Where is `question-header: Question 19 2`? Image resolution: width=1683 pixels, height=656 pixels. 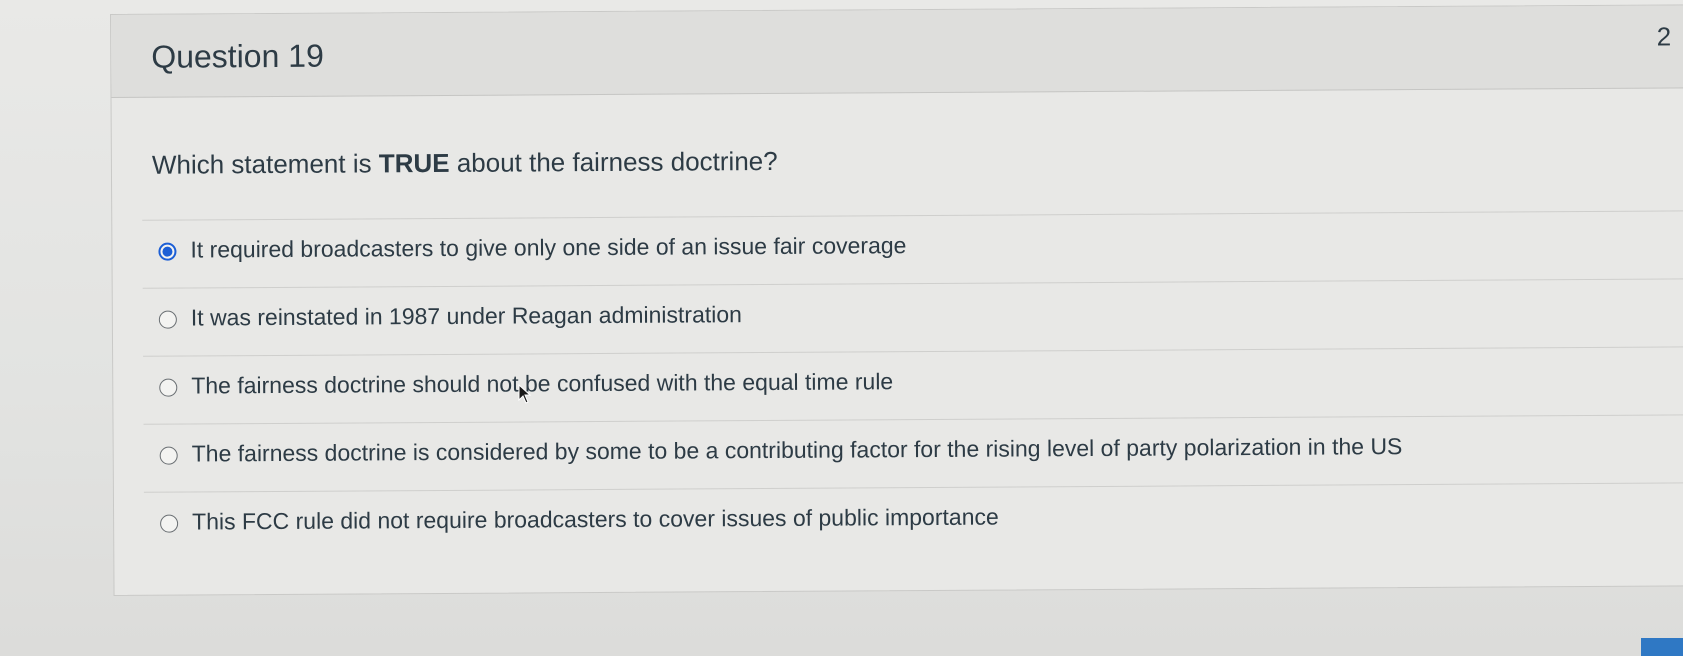
question-header: Question 19 2 is located at coordinates (897, 51).